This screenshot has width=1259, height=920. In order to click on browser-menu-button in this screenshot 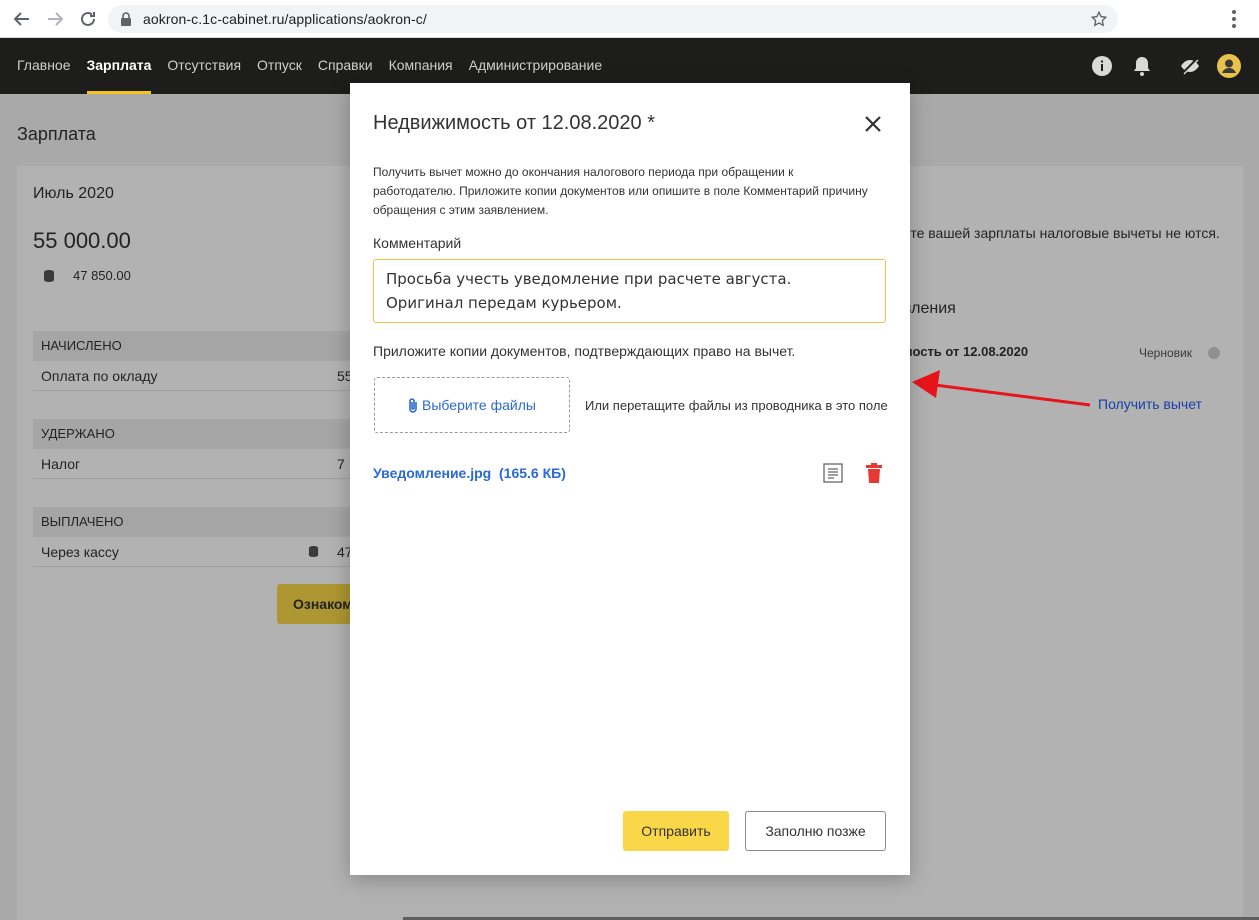, I will do `click(1234, 19)`.